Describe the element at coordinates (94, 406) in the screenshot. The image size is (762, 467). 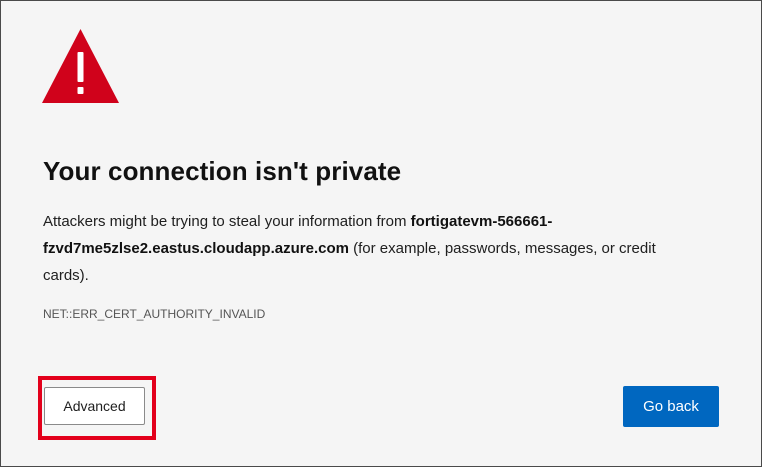
I see `advanced-button: Advanced` at that location.